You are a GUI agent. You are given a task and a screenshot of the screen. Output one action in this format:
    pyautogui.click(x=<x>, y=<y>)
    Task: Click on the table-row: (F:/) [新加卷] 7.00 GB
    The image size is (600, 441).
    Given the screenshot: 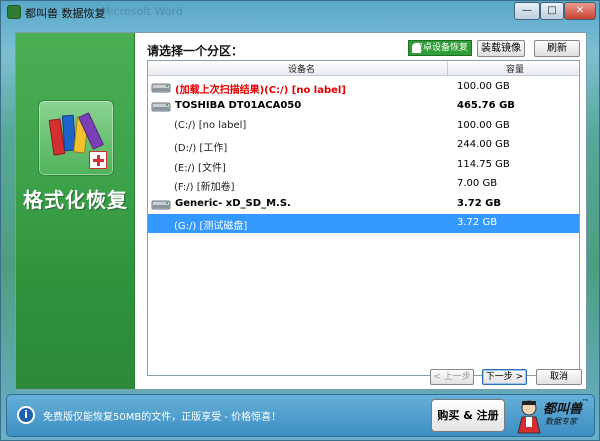 What is the action you would take?
    pyautogui.click(x=363, y=184)
    